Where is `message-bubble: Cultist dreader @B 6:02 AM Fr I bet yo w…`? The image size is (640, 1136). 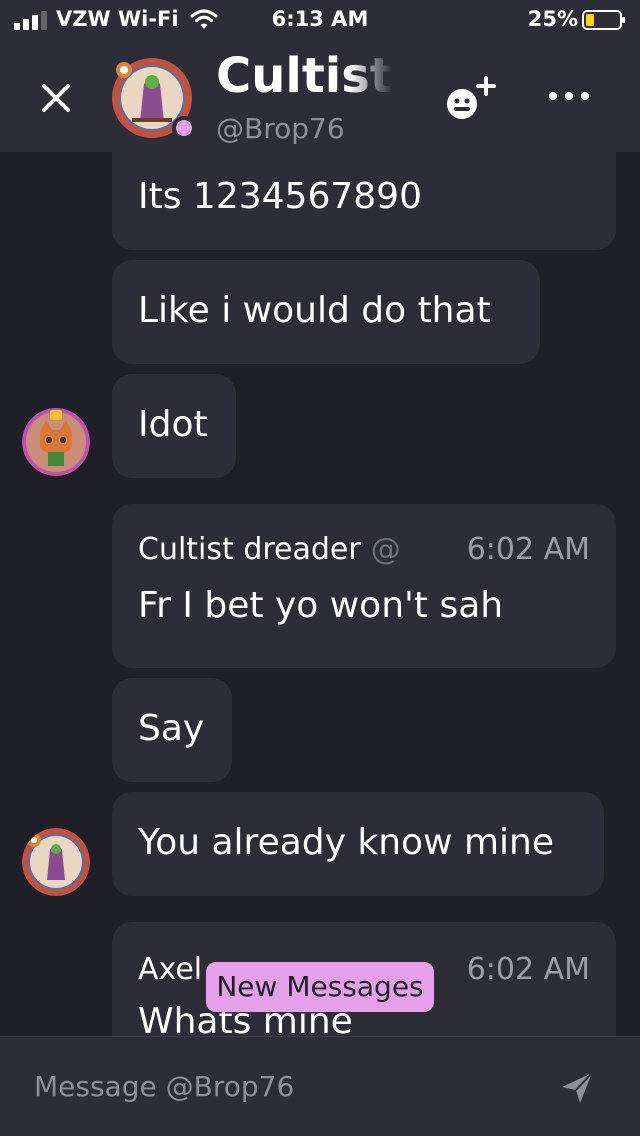 message-bubble: Cultist dreader @B 6:02 AM Fr I bet yo w… is located at coordinates (364, 586).